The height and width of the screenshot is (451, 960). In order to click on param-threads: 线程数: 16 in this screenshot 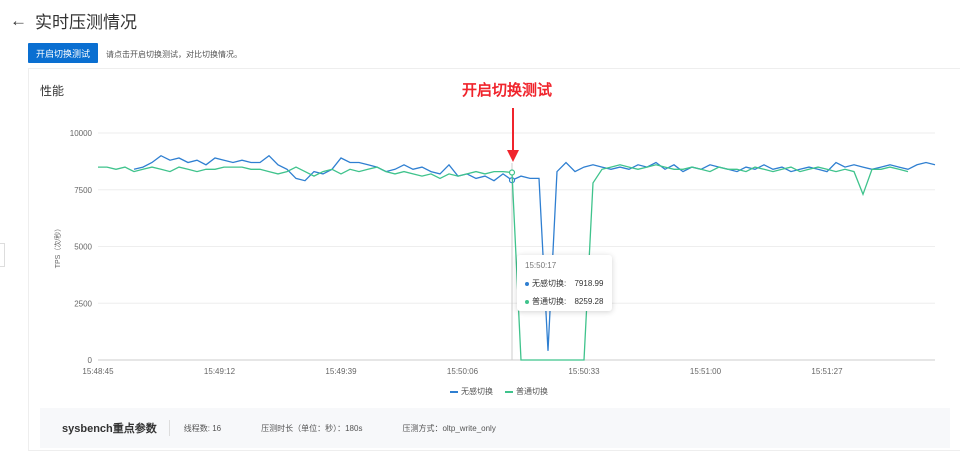, I will do `click(202, 428)`.